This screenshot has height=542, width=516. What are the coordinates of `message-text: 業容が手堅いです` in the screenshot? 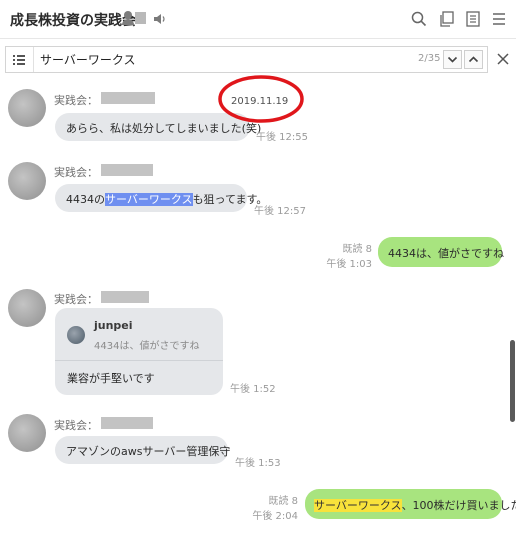 It's located at (111, 378).